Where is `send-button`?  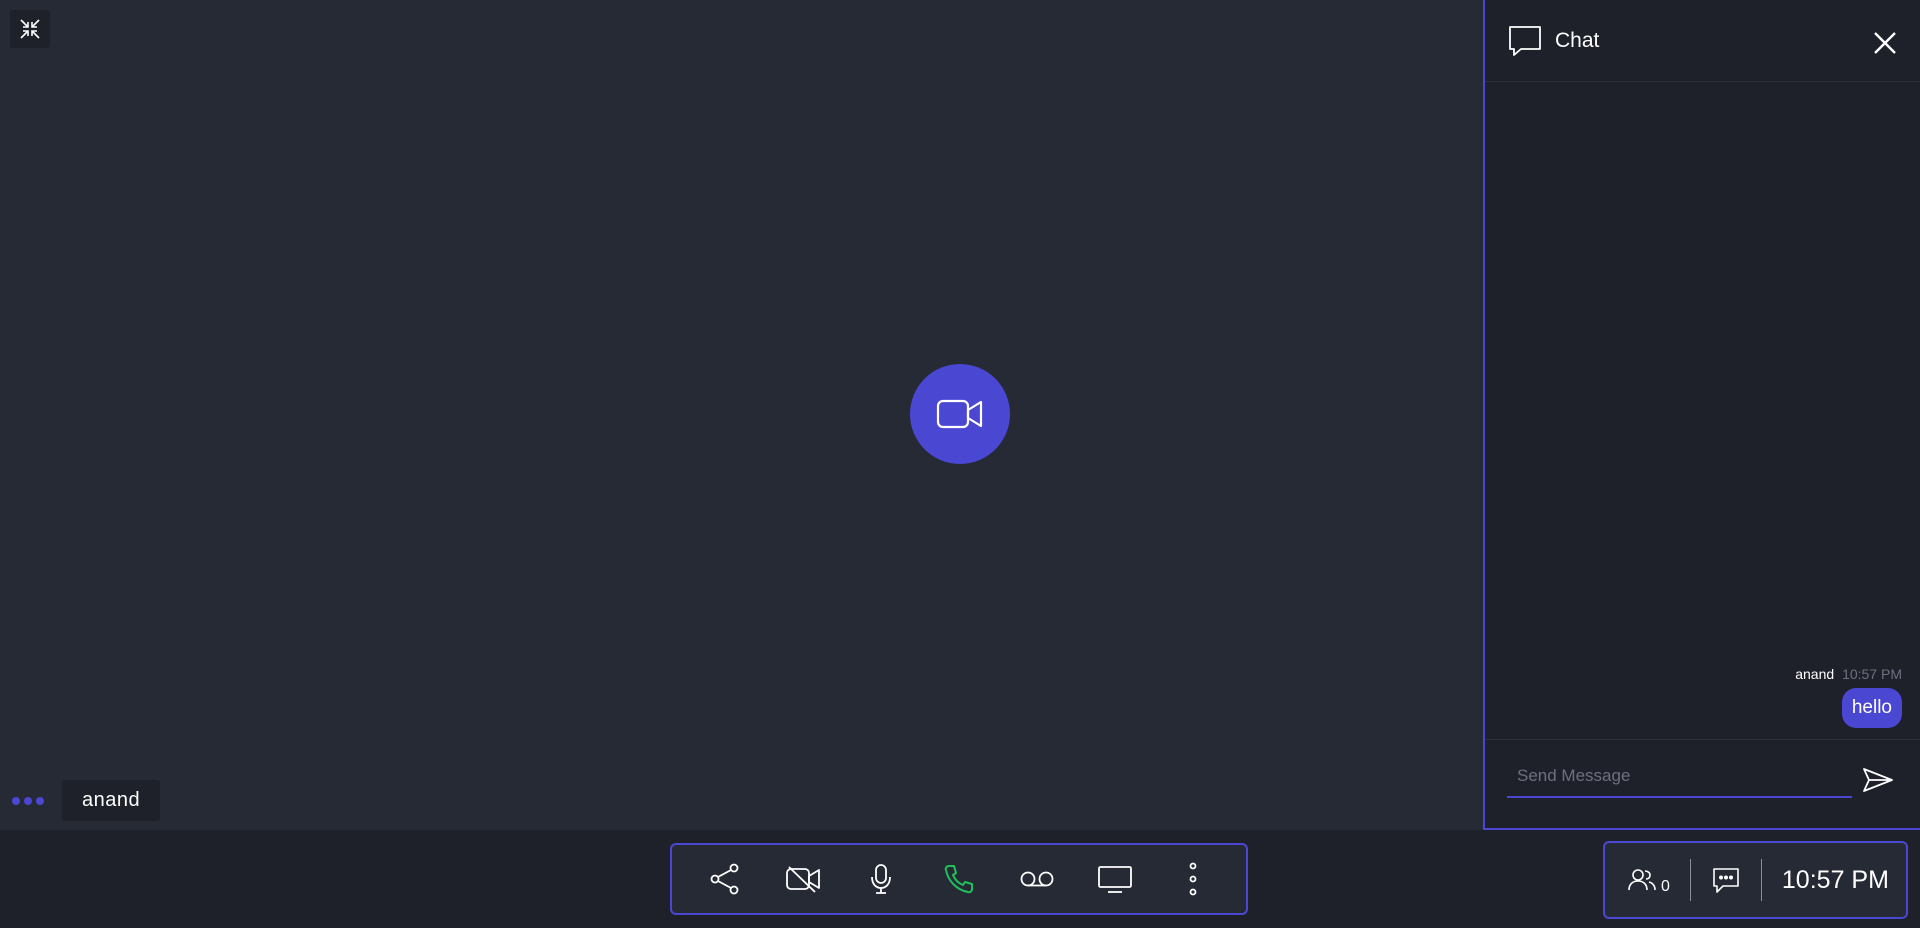
send-button is located at coordinates (1878, 780).